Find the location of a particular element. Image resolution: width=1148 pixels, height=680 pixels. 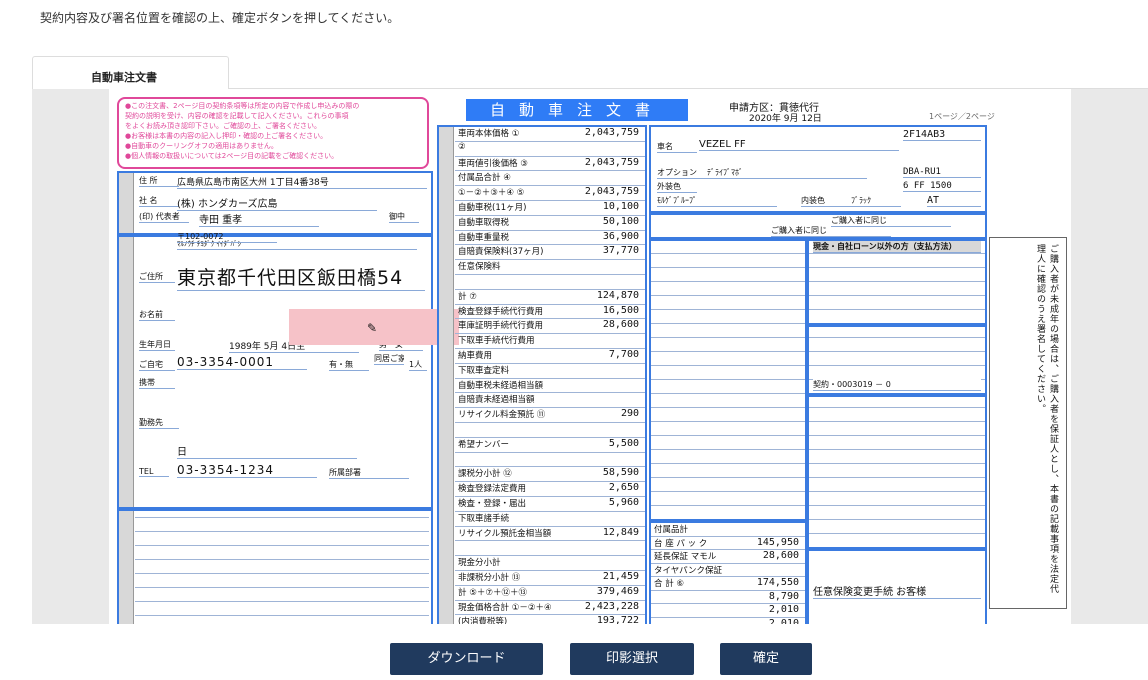

customer-phone: 03-3354-0001 is located at coordinates (242, 362).